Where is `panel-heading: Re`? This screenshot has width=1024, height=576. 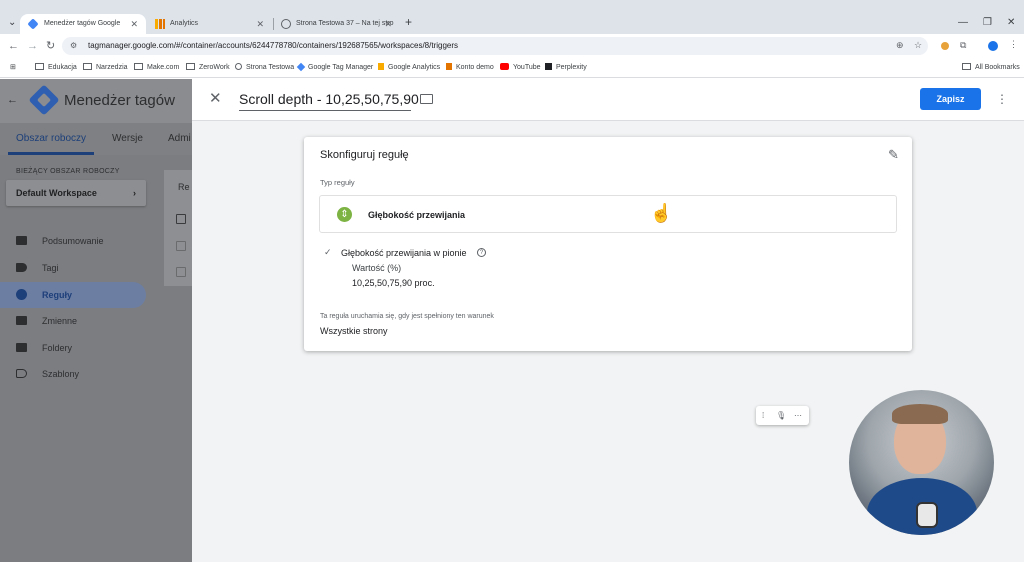
panel-heading: Re is located at coordinates (184, 187).